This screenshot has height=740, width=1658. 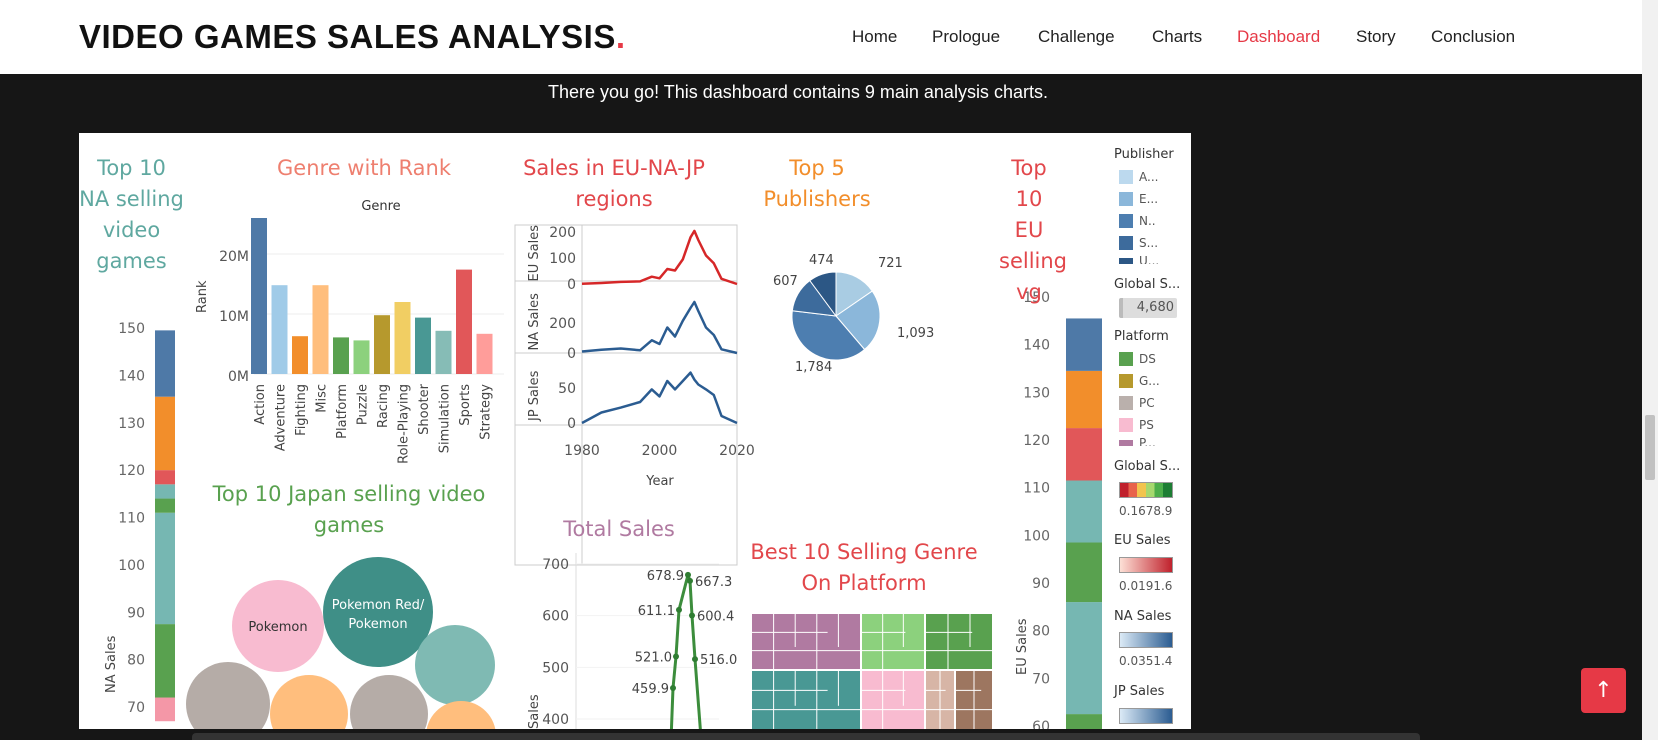 What do you see at coordinates (1036, 441) in the screenshot?
I see `axis-tick-label: 120` at bounding box center [1036, 441].